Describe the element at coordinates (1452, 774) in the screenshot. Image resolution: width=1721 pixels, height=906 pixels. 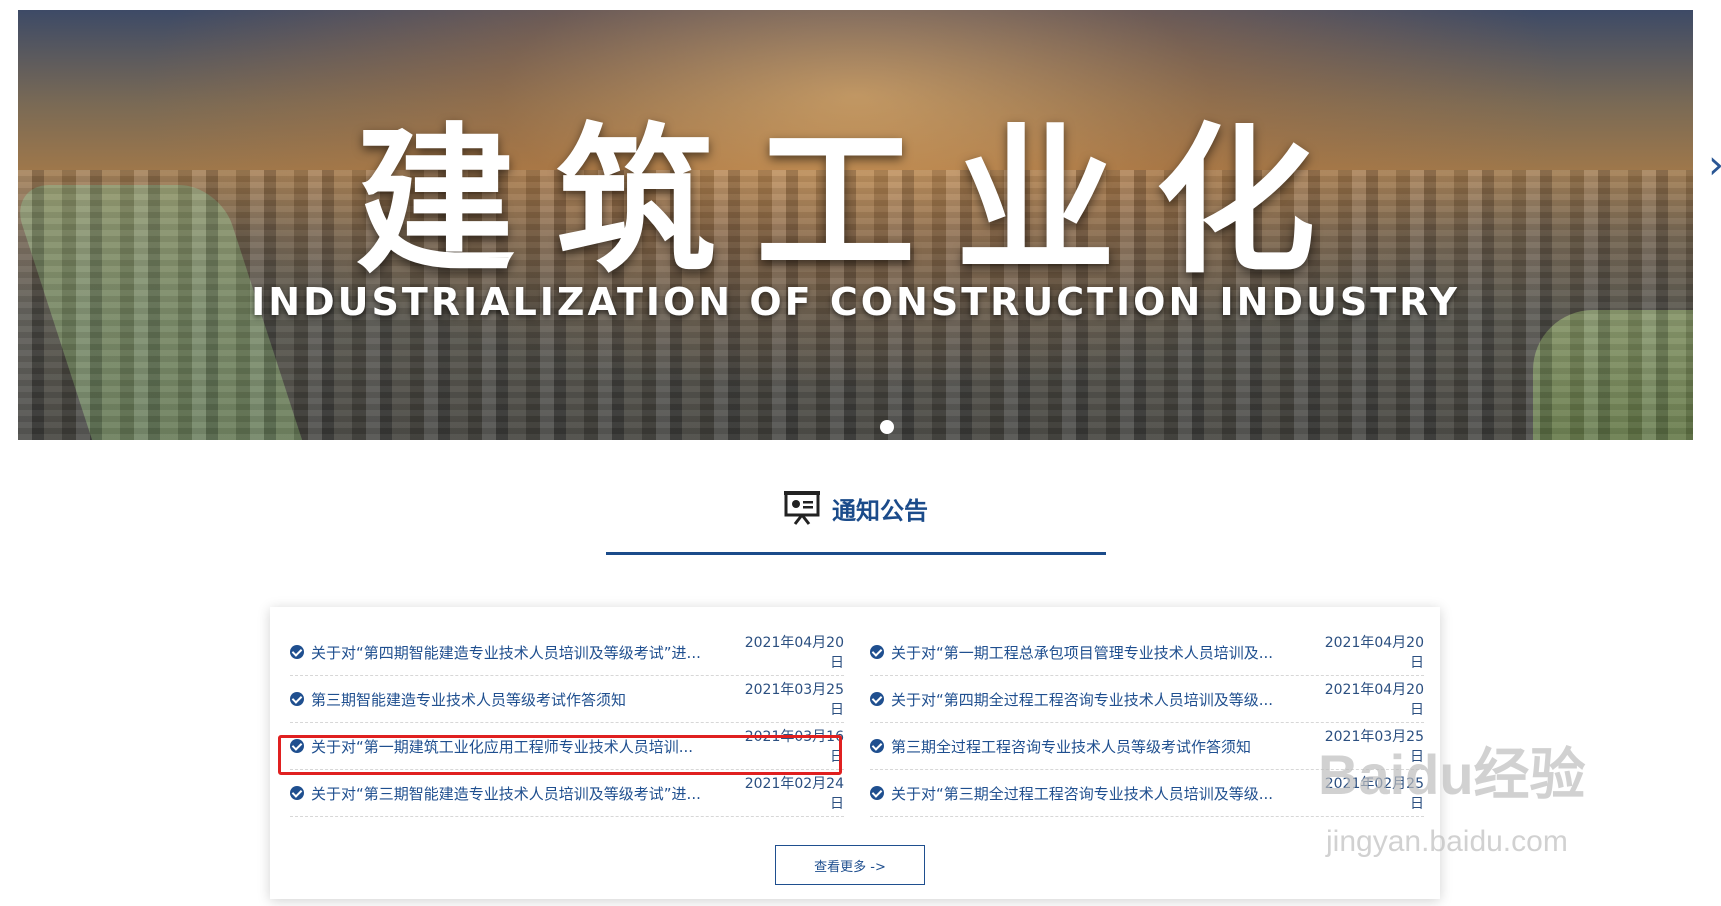
I see `watermark-logo: Baidu经验` at that location.